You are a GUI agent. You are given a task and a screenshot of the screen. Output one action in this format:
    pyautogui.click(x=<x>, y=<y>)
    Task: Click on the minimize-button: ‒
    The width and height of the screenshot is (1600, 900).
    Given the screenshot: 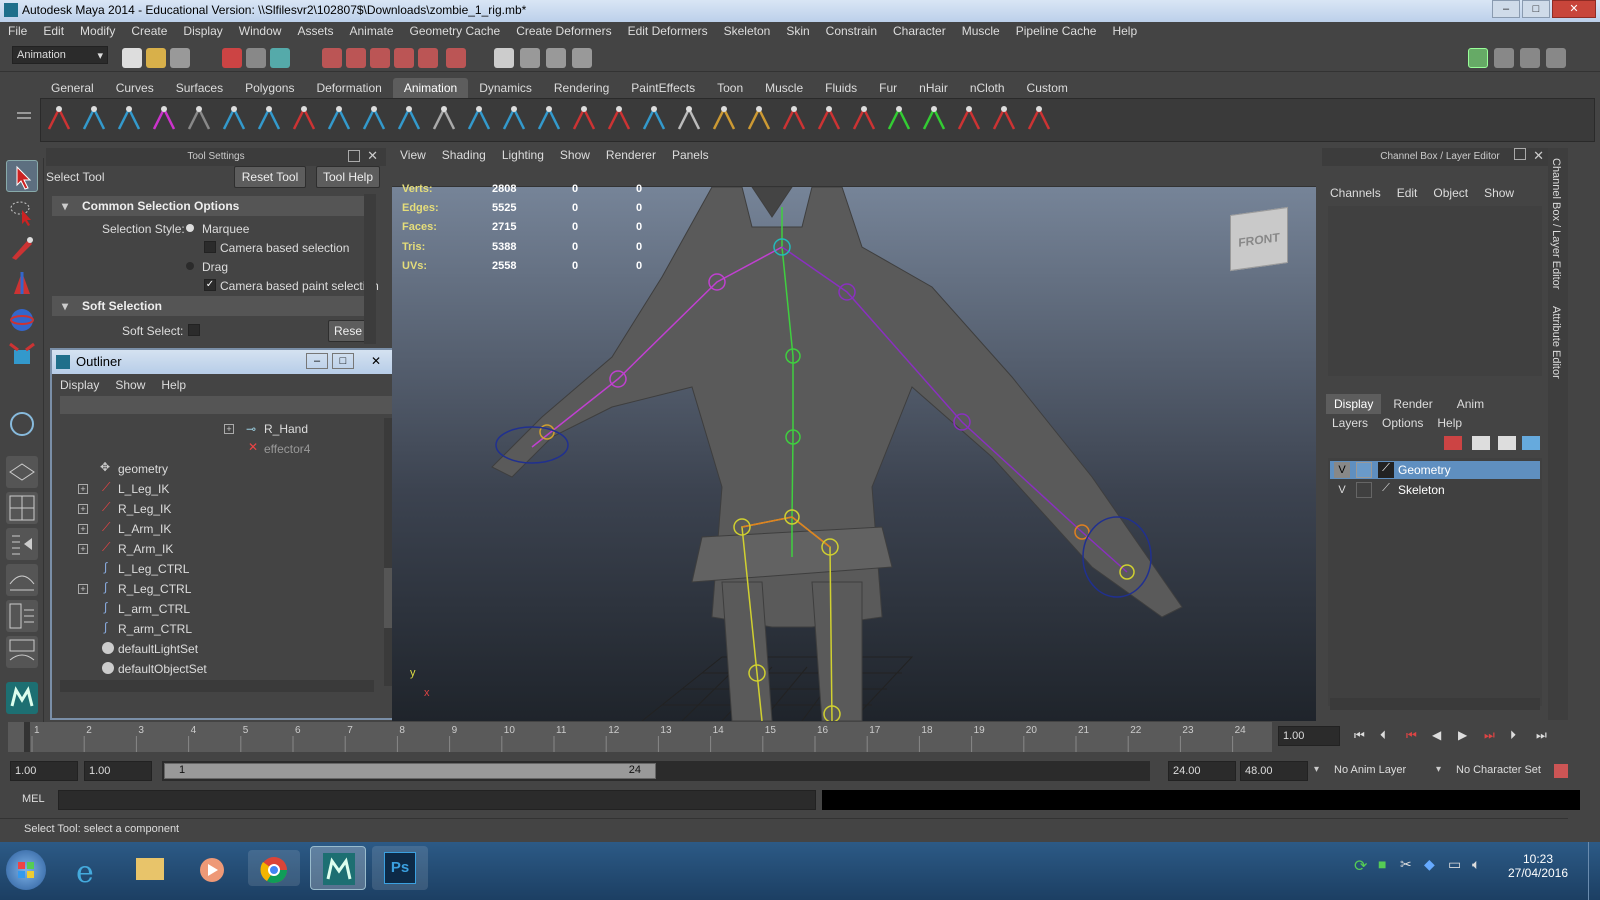 What is the action you would take?
    pyautogui.click(x=1506, y=9)
    